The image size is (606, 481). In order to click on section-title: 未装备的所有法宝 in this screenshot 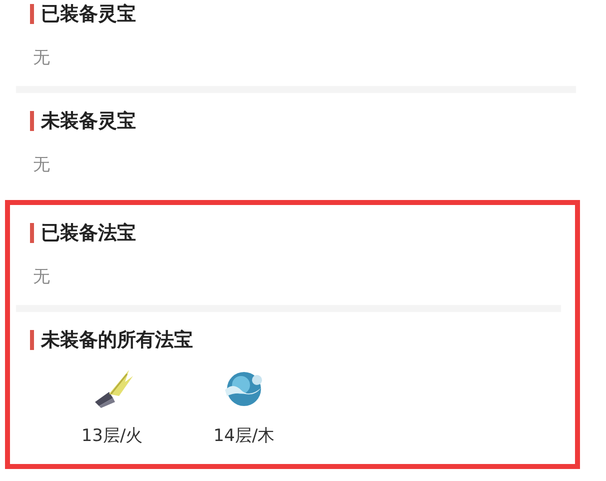, I will do `click(117, 340)`.